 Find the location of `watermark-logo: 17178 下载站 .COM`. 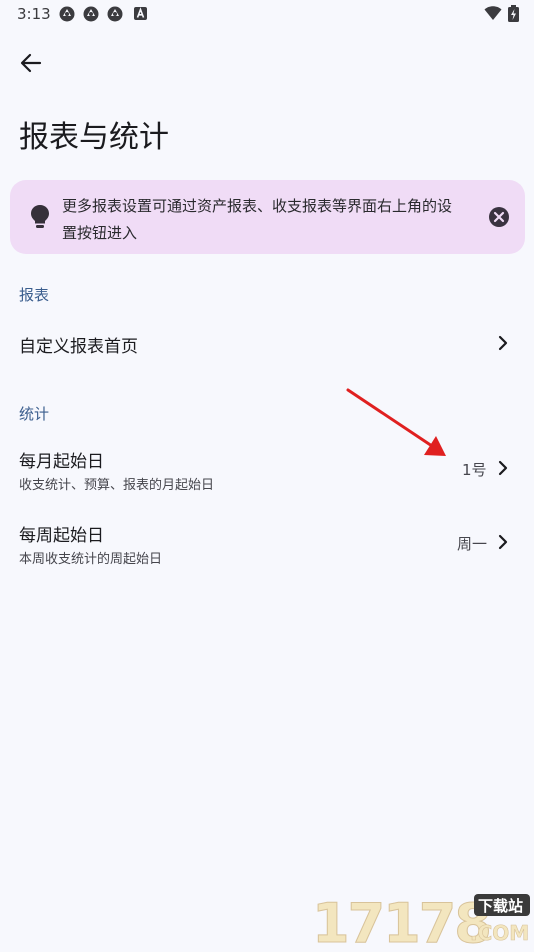

watermark-logo: 17178 下载站 .COM is located at coordinates (421, 920).